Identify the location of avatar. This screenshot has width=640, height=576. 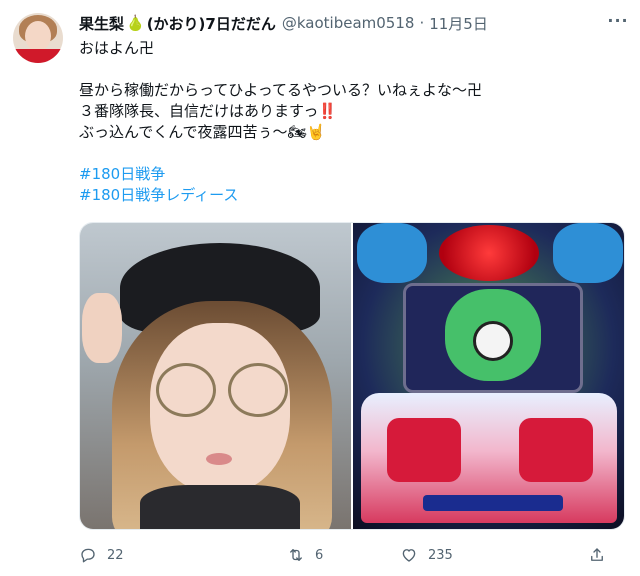
(38, 38).